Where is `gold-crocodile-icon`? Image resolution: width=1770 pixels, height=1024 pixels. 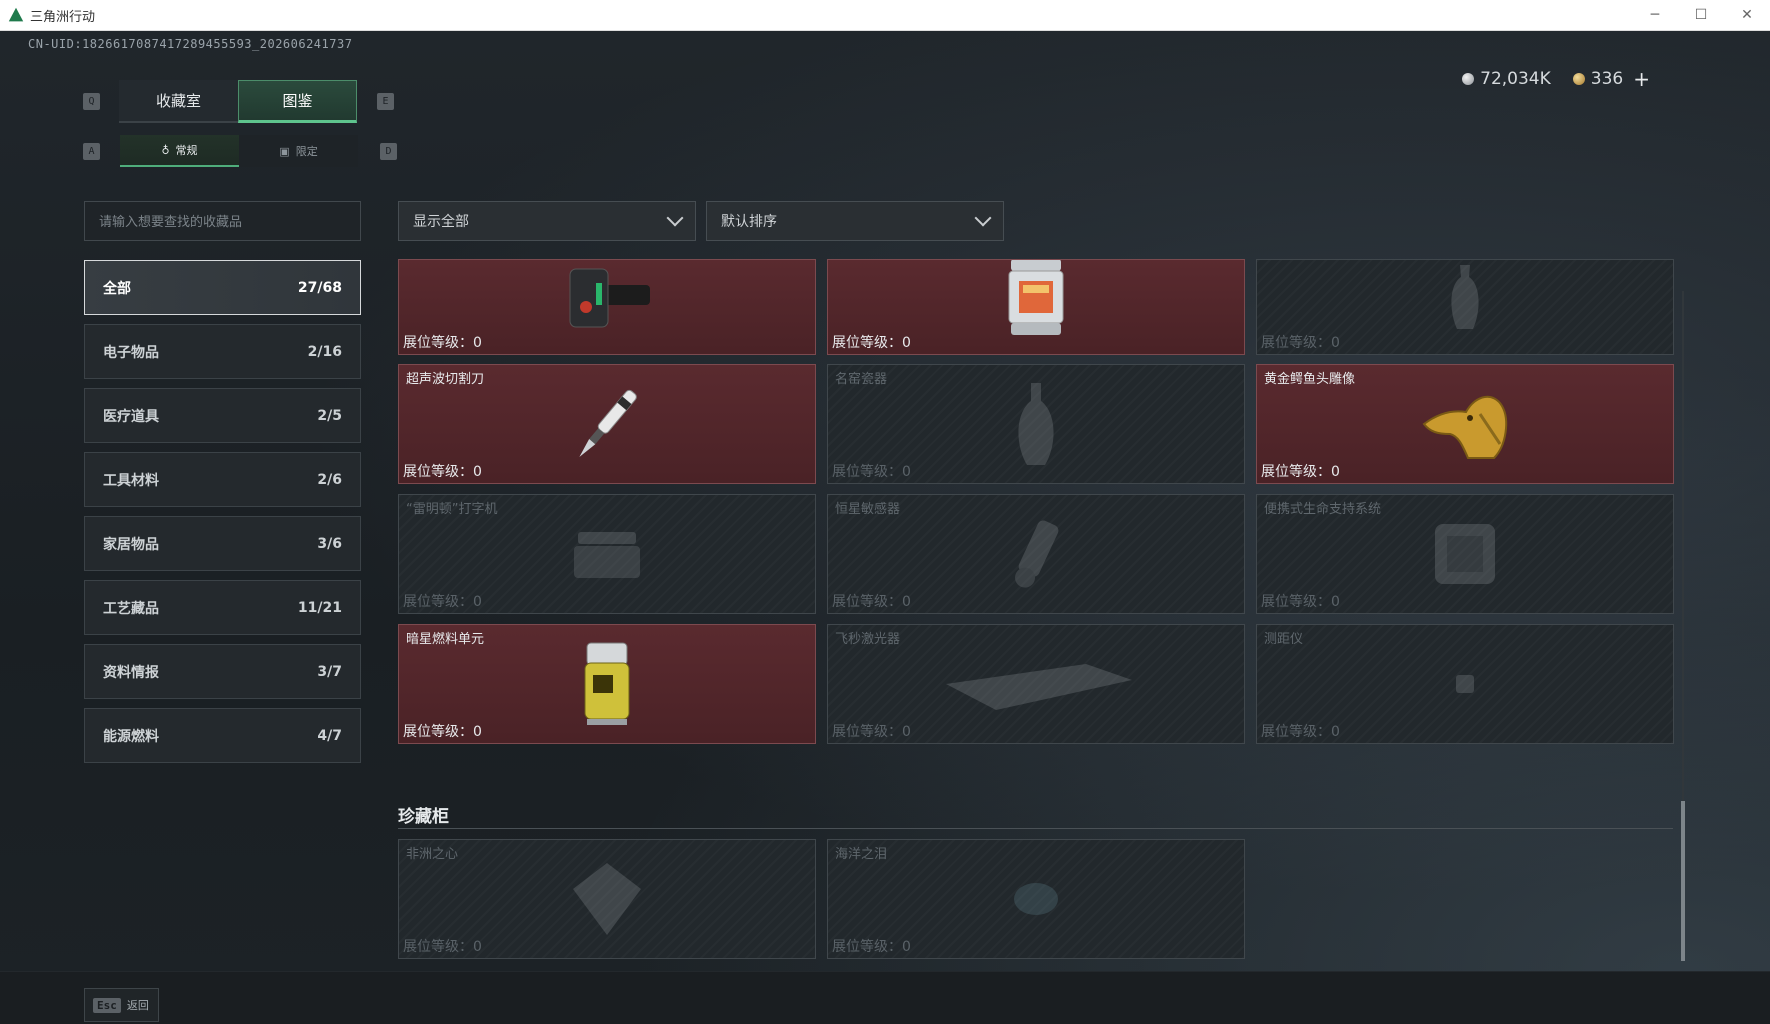 gold-crocodile-icon is located at coordinates (1465, 427).